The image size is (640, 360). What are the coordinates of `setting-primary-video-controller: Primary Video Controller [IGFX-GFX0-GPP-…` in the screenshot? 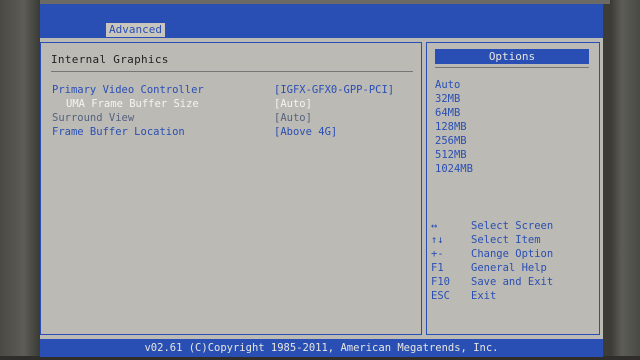 It's located at (231, 90).